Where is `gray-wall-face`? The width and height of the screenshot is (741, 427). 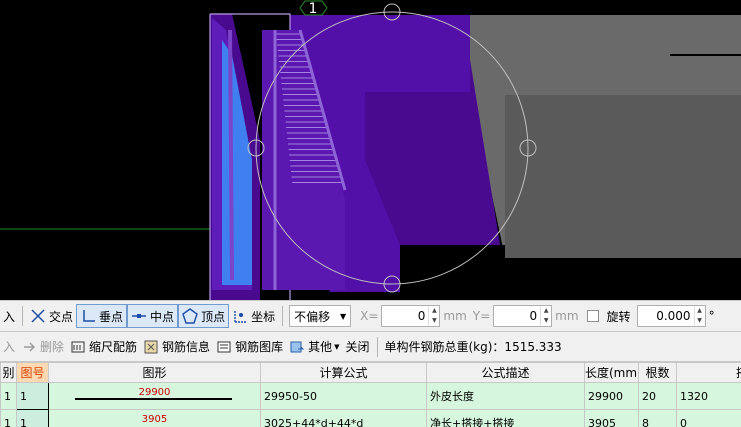
gray-wall-face is located at coordinates (623, 176).